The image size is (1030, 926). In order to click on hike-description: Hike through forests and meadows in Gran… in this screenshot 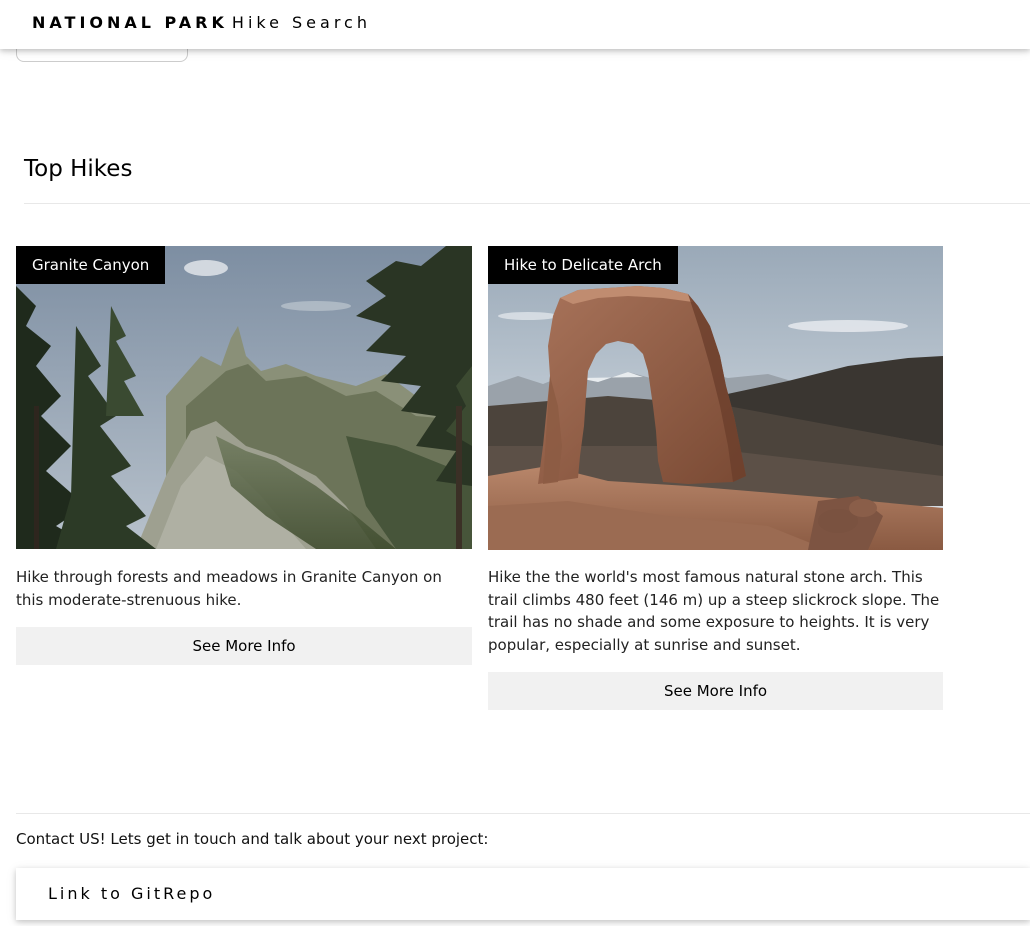, I will do `click(229, 588)`.